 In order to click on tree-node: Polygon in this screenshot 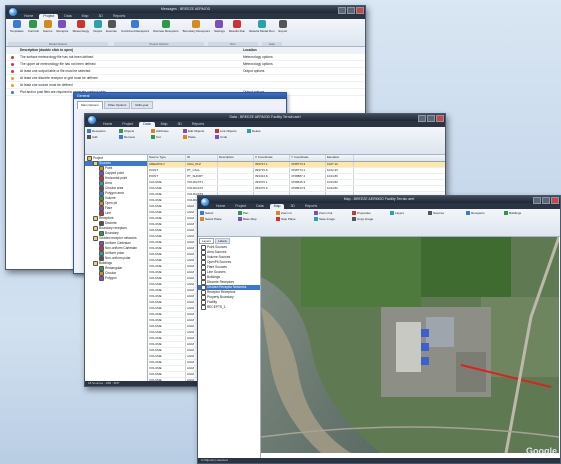, I will do `click(116, 278)`.